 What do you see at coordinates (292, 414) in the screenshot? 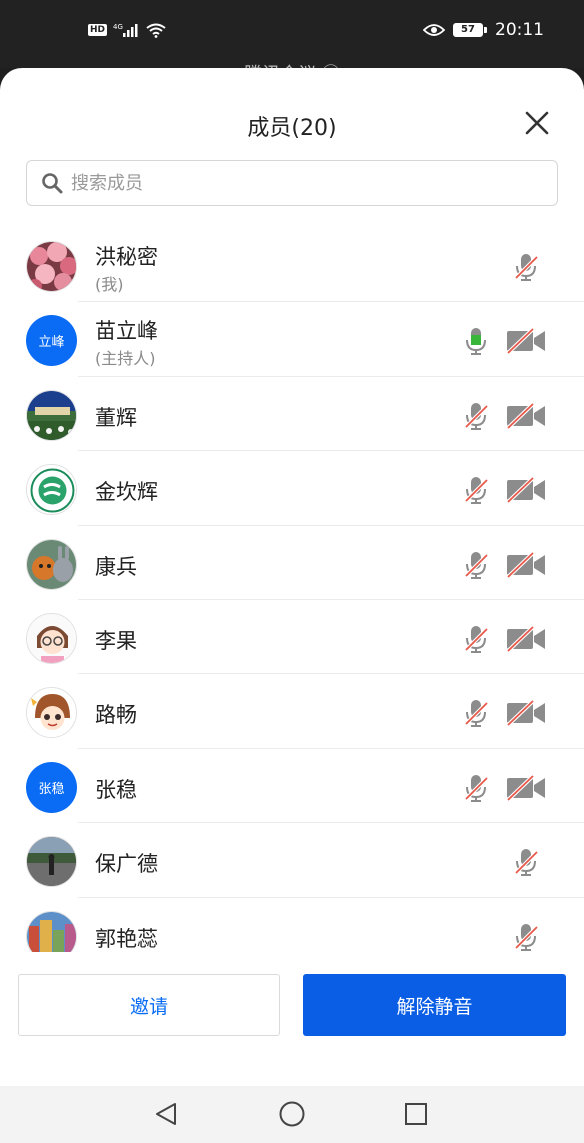
I see `member-row: 董辉` at bounding box center [292, 414].